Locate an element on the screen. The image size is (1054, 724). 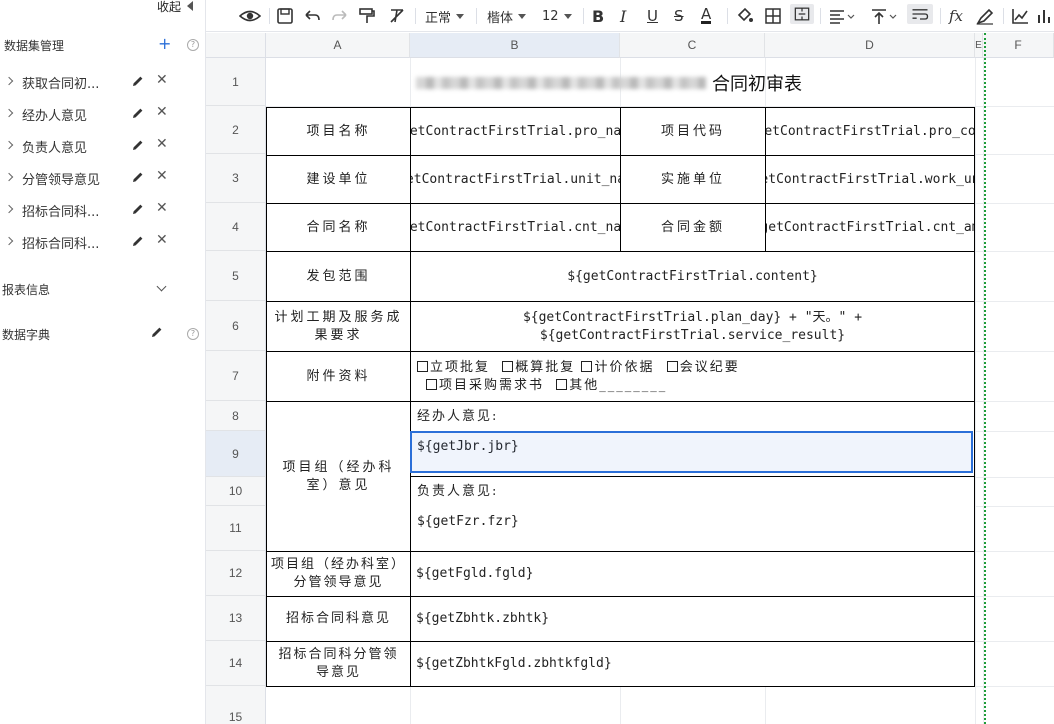
column-header-c: C is located at coordinates (692, 45).